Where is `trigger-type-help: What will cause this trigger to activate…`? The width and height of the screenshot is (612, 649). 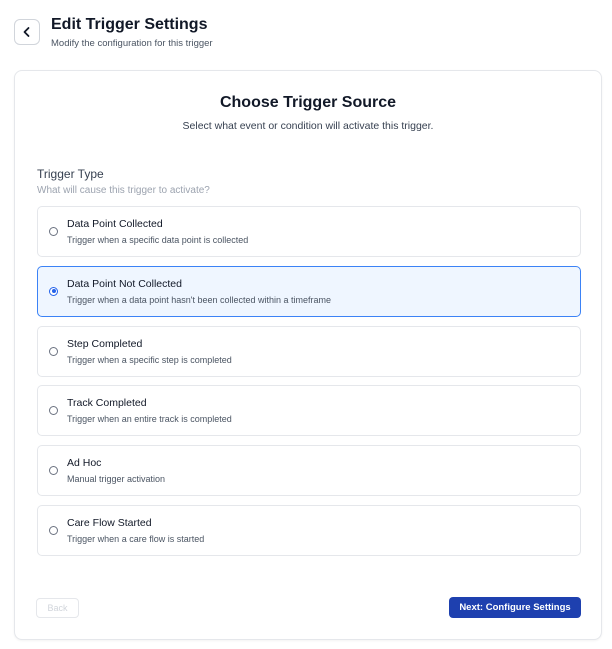 trigger-type-help: What will cause this trigger to activate… is located at coordinates (123, 190).